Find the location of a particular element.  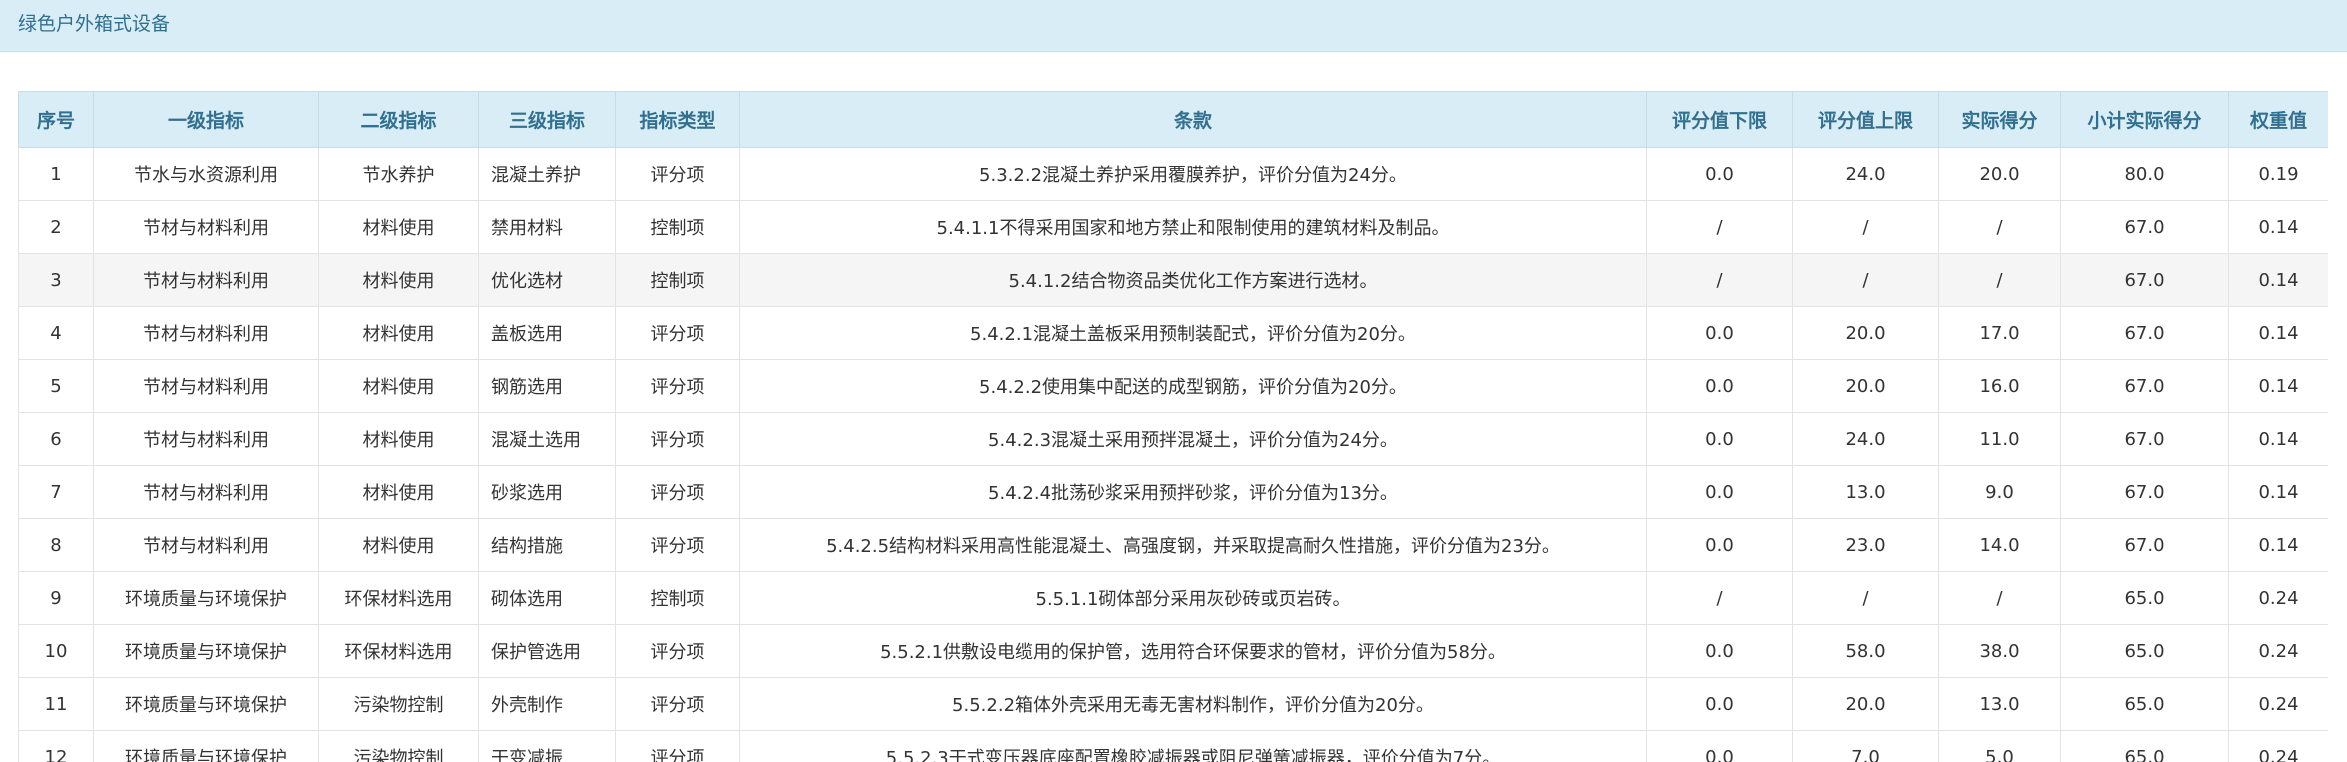

col-header-weight: 权重值 is located at coordinates (2278, 119).